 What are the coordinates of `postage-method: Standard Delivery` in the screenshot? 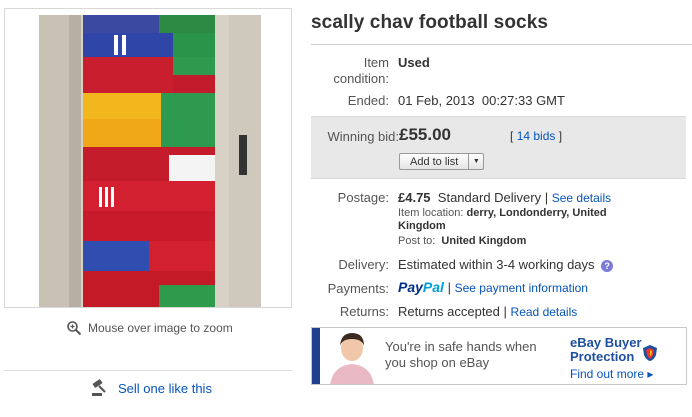 It's located at (489, 197).